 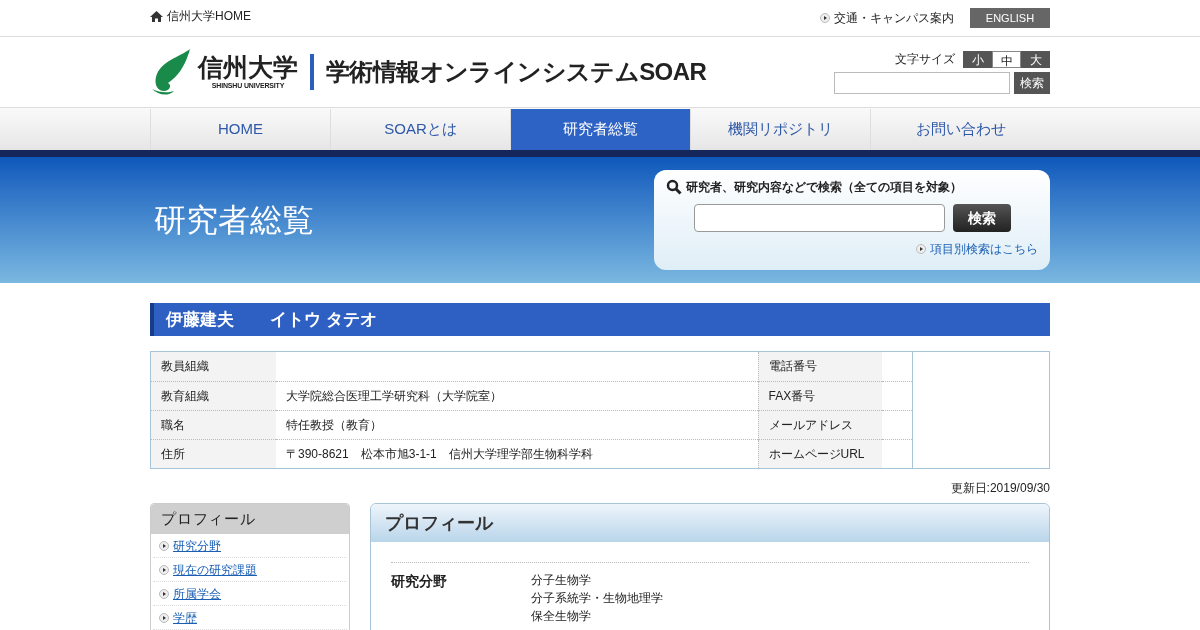 I want to click on table-label-cell: 教育組織, so click(x=213, y=395).